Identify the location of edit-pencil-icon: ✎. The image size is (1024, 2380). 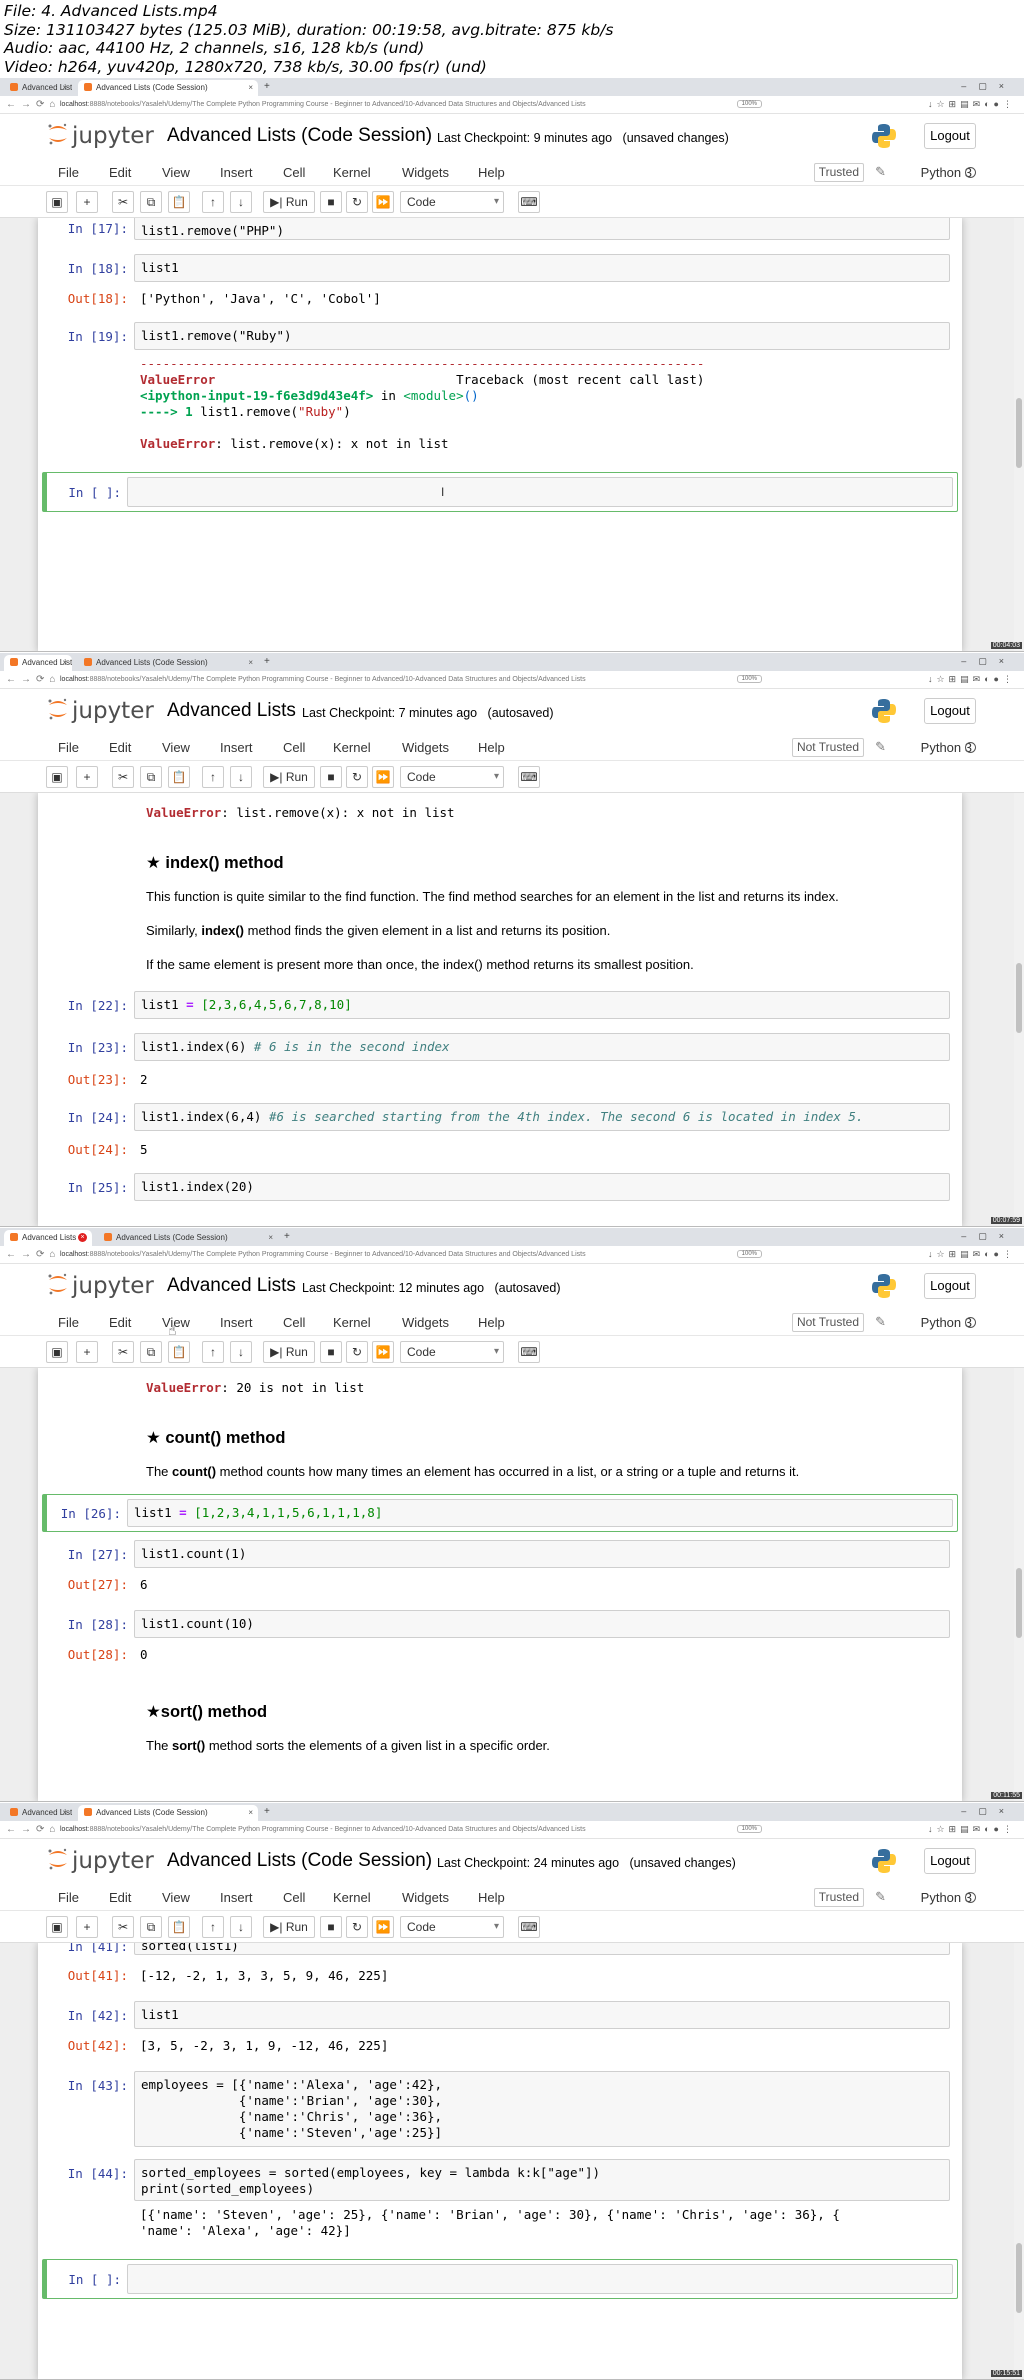
(880, 1322).